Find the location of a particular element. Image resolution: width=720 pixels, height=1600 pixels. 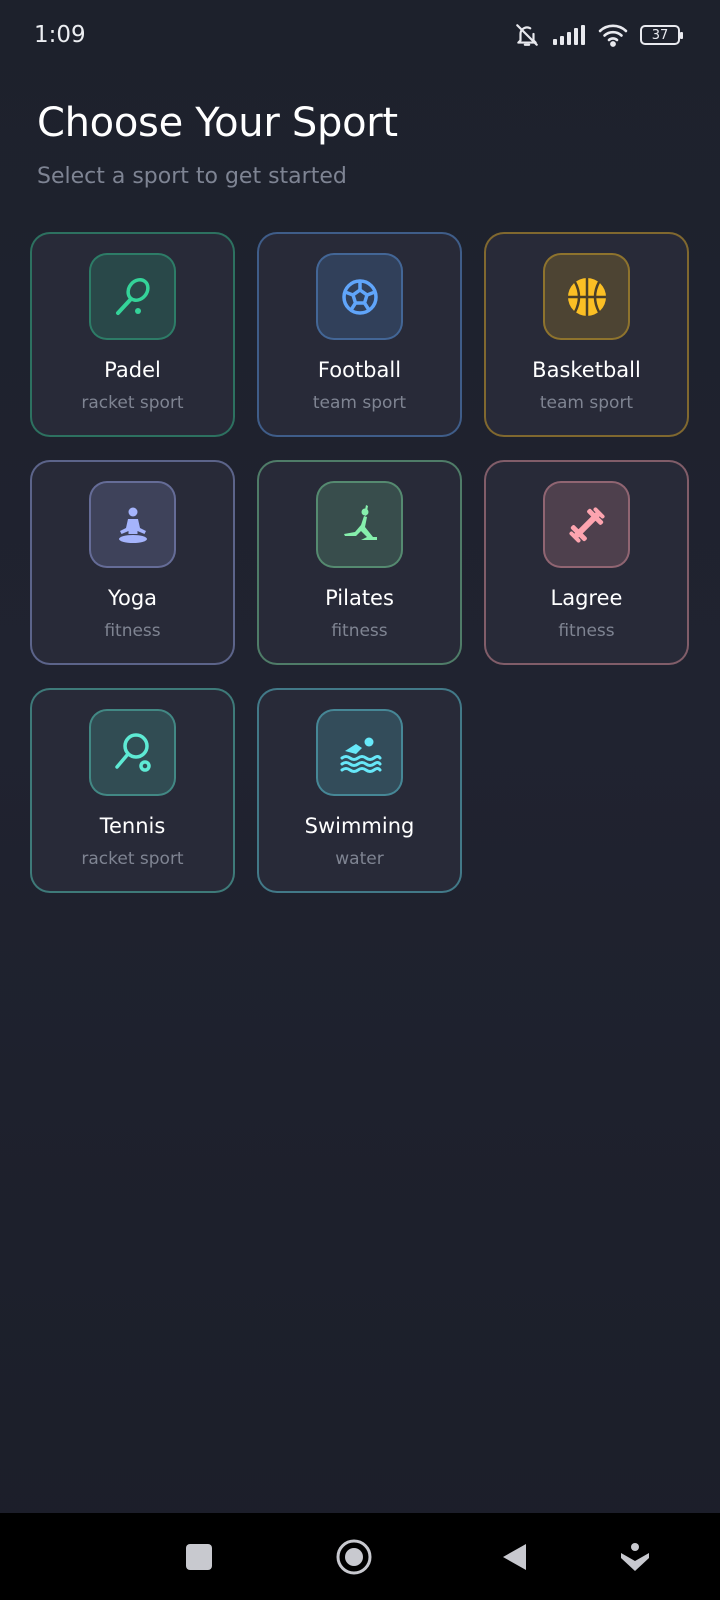

sport-name: Padel is located at coordinates (132, 370).